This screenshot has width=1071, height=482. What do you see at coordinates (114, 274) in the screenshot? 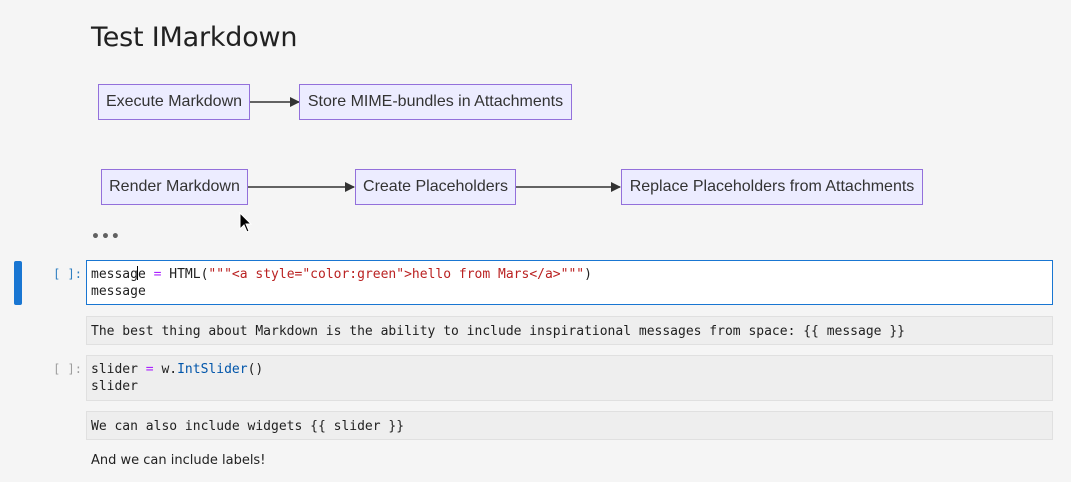
I see `code-token: messag` at bounding box center [114, 274].